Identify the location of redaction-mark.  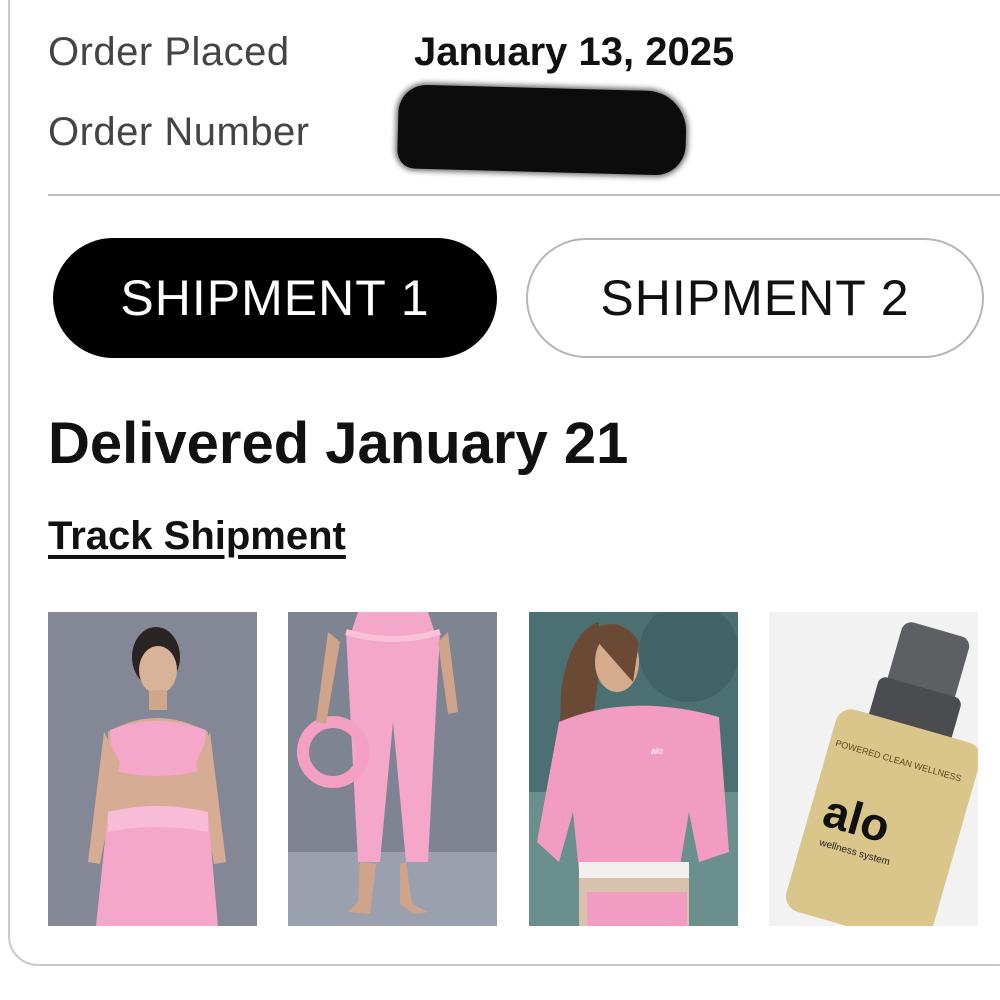
(542, 130).